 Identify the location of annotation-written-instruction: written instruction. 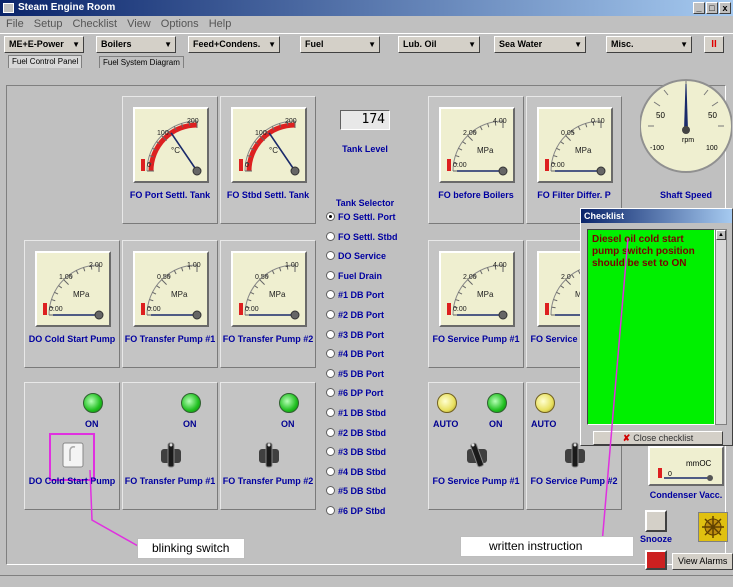
(547, 546).